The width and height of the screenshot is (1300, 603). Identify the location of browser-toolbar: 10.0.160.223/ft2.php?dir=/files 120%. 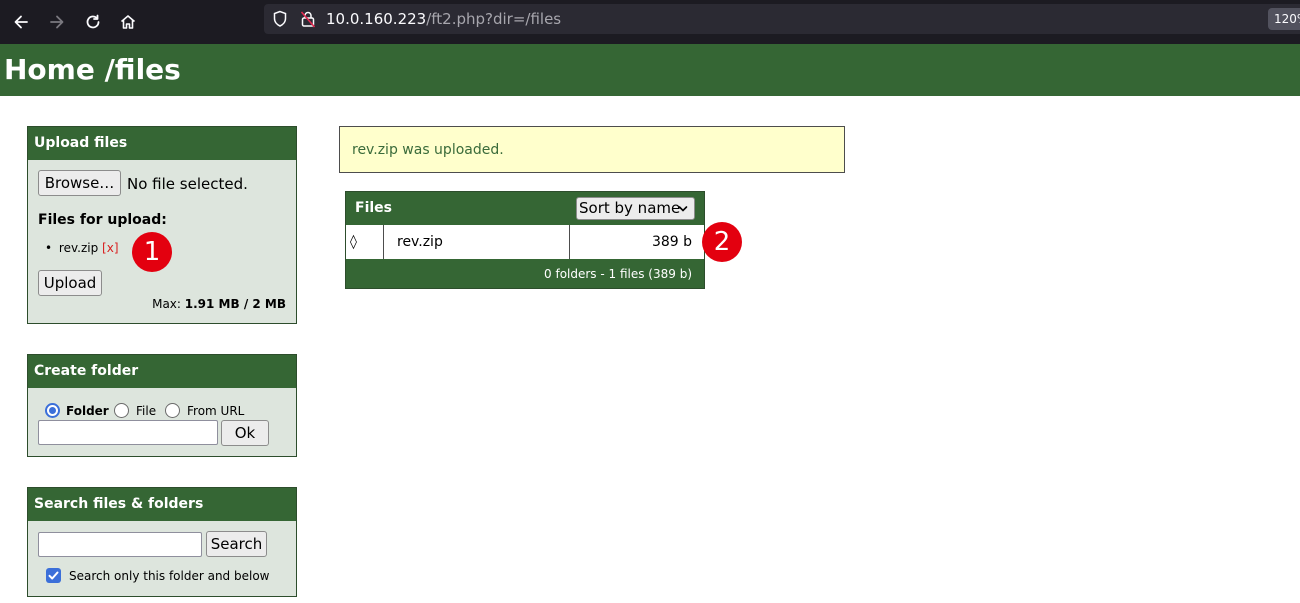
(650, 22).